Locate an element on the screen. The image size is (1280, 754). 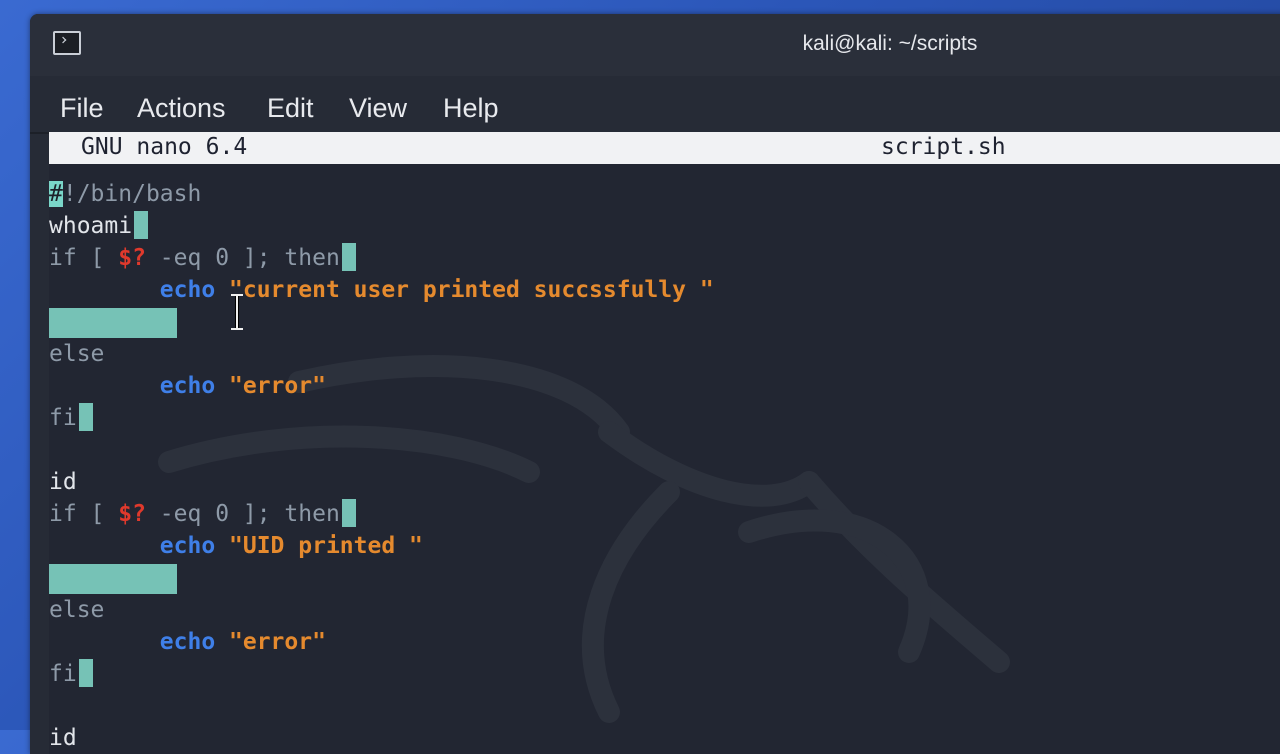
title-bar: kali@kali: ~/scripts is located at coordinates (655, 45).